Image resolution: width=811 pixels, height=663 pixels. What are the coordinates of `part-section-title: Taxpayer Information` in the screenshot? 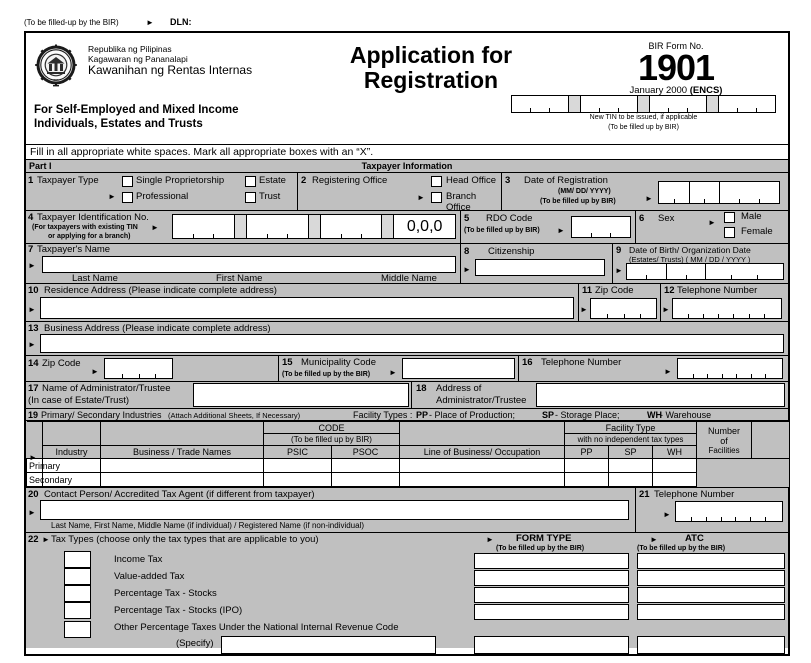 It's located at (407, 166).